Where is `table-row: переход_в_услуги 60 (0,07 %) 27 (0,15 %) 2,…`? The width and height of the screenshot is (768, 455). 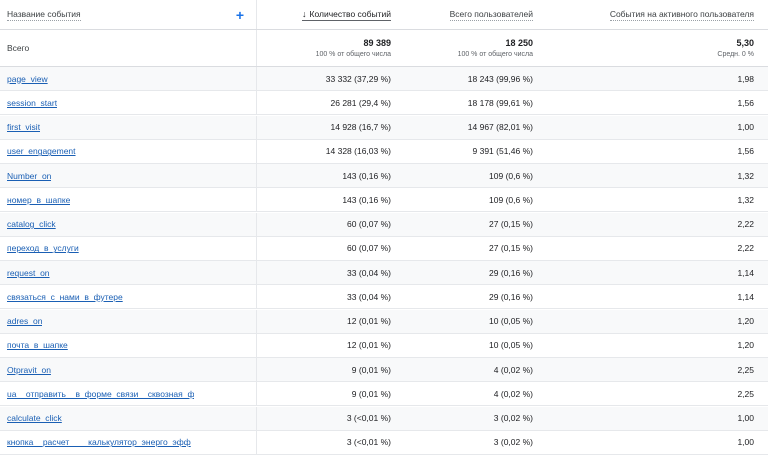 table-row: переход_в_услуги 60 (0,07 %) 27 (0,15 %) 2,… is located at coordinates (384, 248).